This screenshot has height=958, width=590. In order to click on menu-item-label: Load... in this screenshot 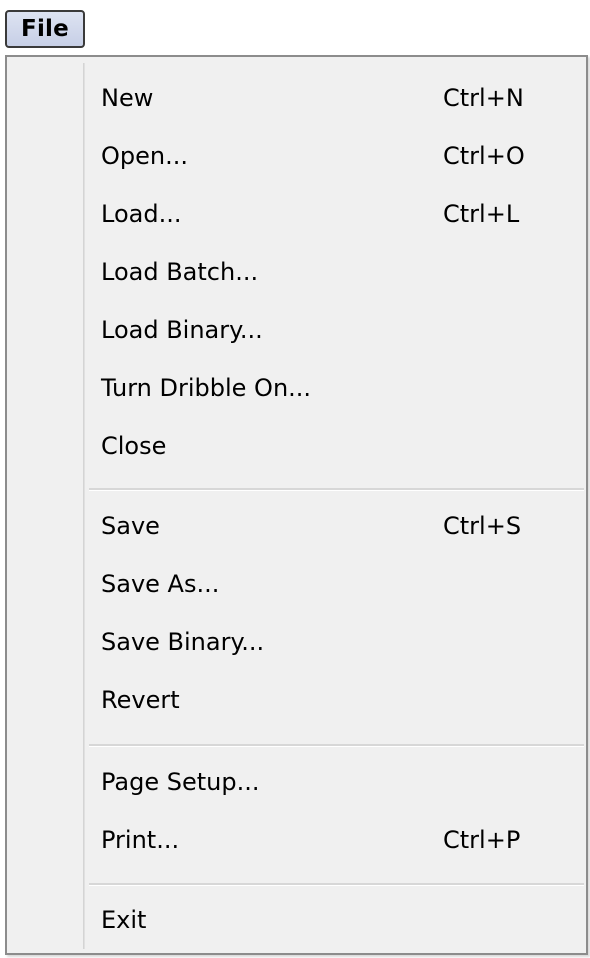, I will do `click(141, 214)`.